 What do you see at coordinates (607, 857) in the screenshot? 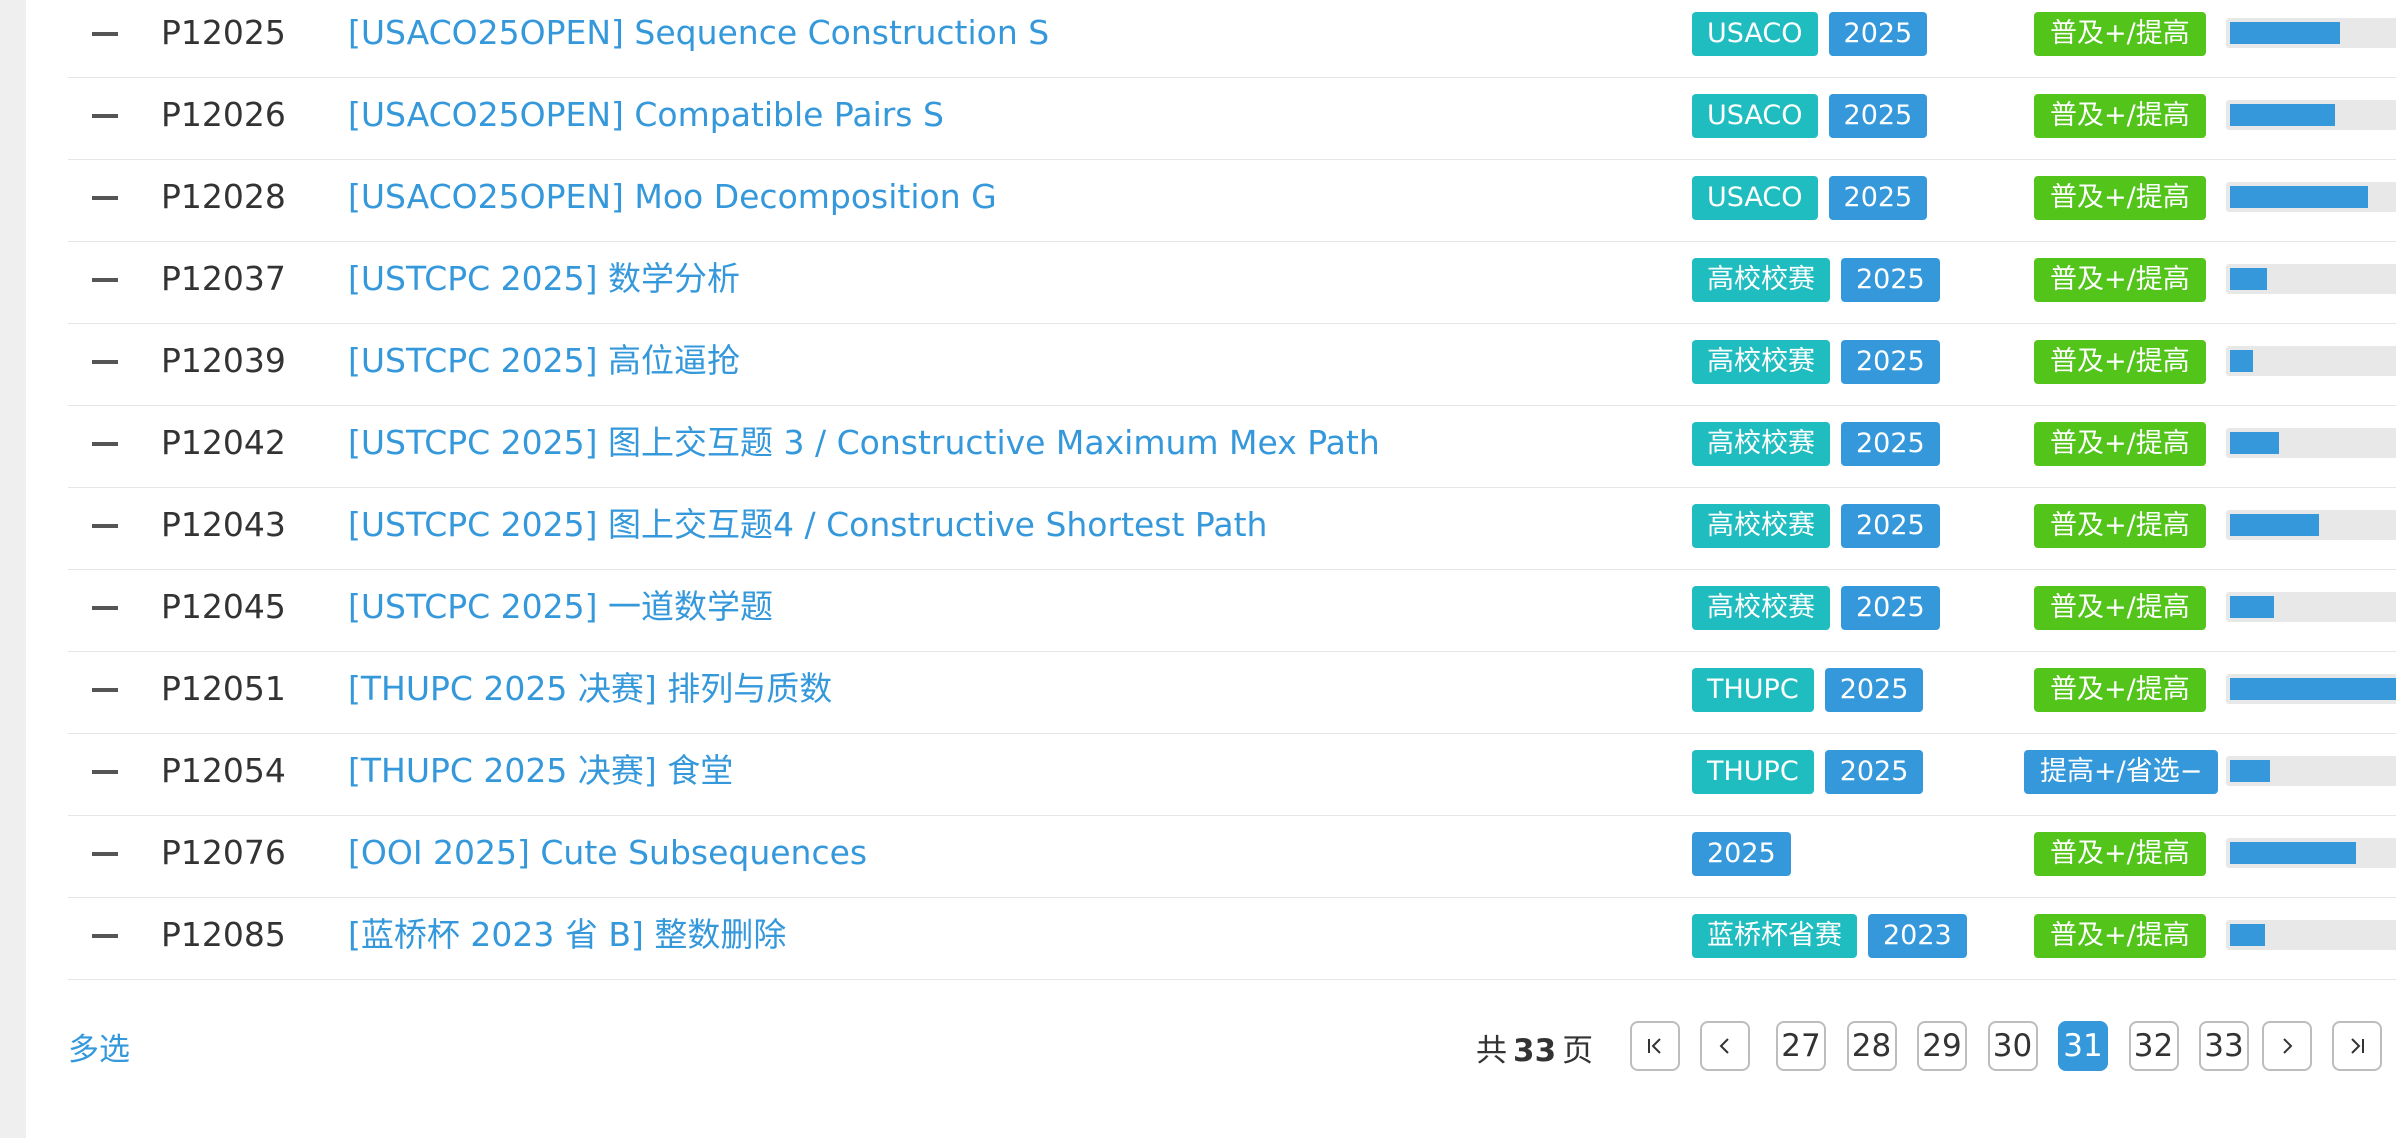
I see `problem-title-link: [OOI 2025] Cute Subsequences` at bounding box center [607, 857].